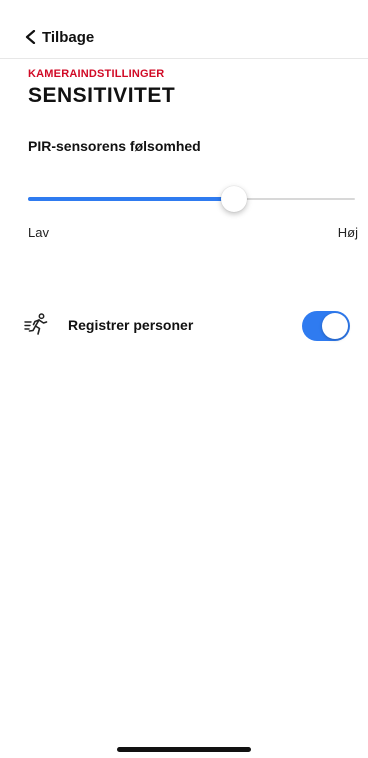  I want to click on slider-thumb, so click(234, 199).